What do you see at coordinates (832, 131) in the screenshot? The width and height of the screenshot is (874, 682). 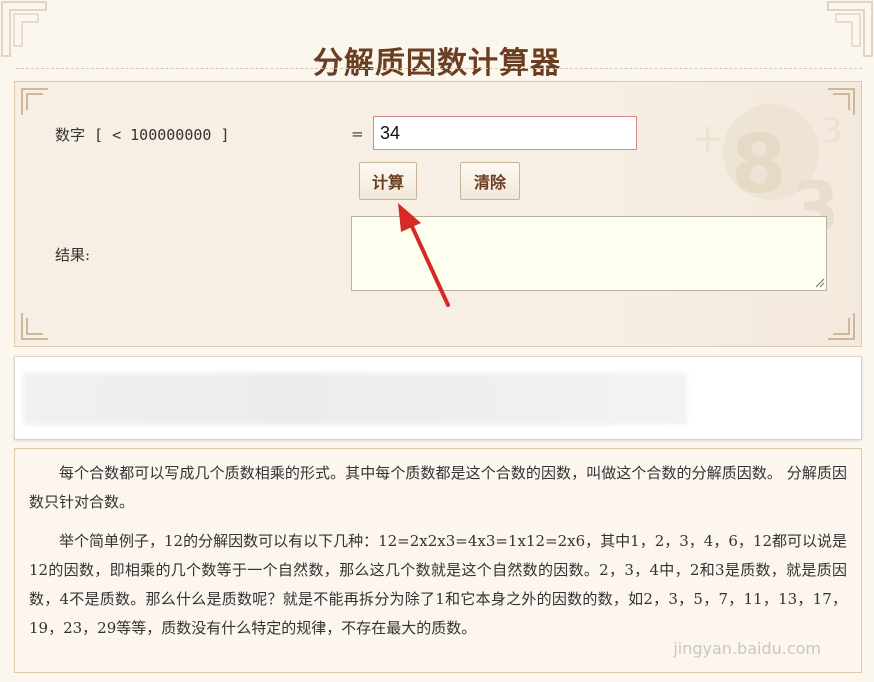 I see `svg-text: 3` at bounding box center [832, 131].